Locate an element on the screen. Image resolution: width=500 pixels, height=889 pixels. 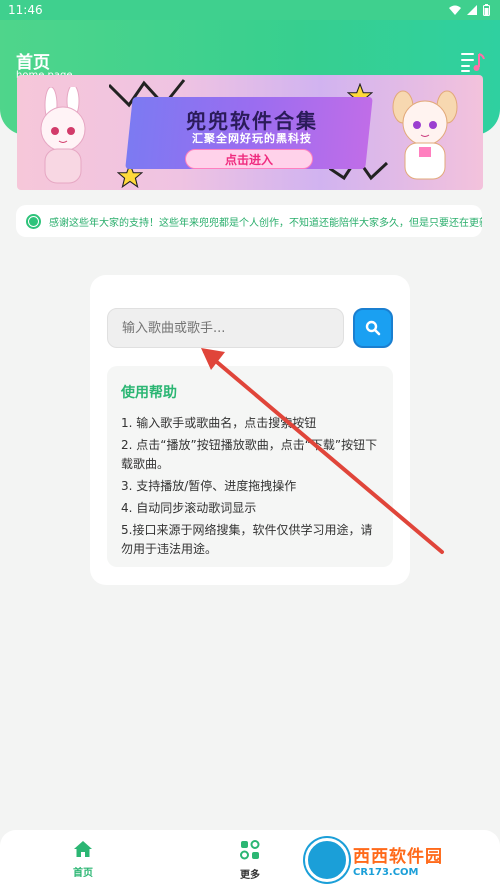
nav-label-more: 更多 is located at coordinates (250, 875).